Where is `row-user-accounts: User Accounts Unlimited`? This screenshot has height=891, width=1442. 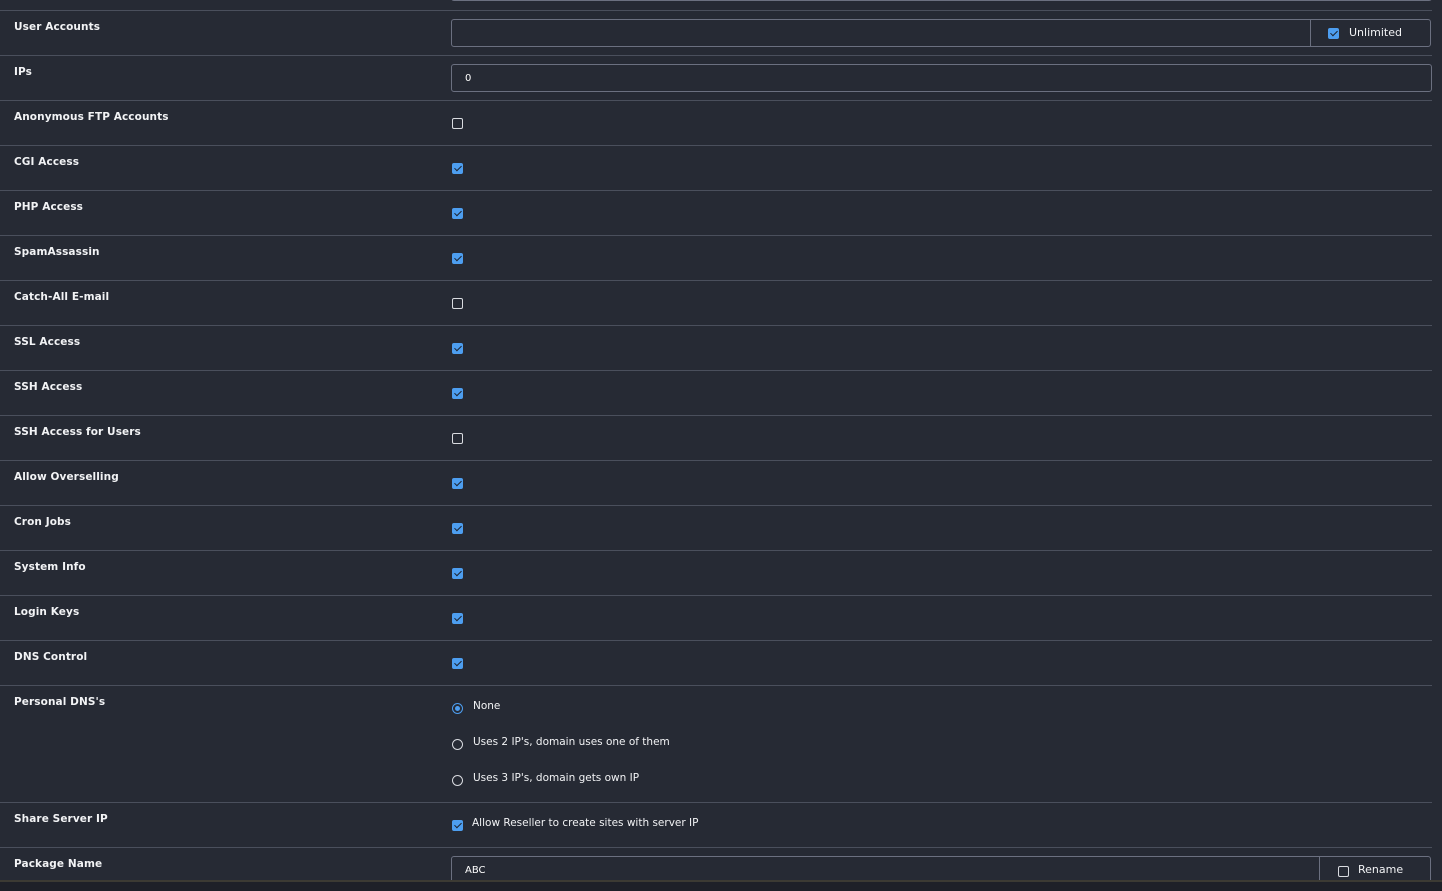 row-user-accounts: User Accounts Unlimited is located at coordinates (716, 33).